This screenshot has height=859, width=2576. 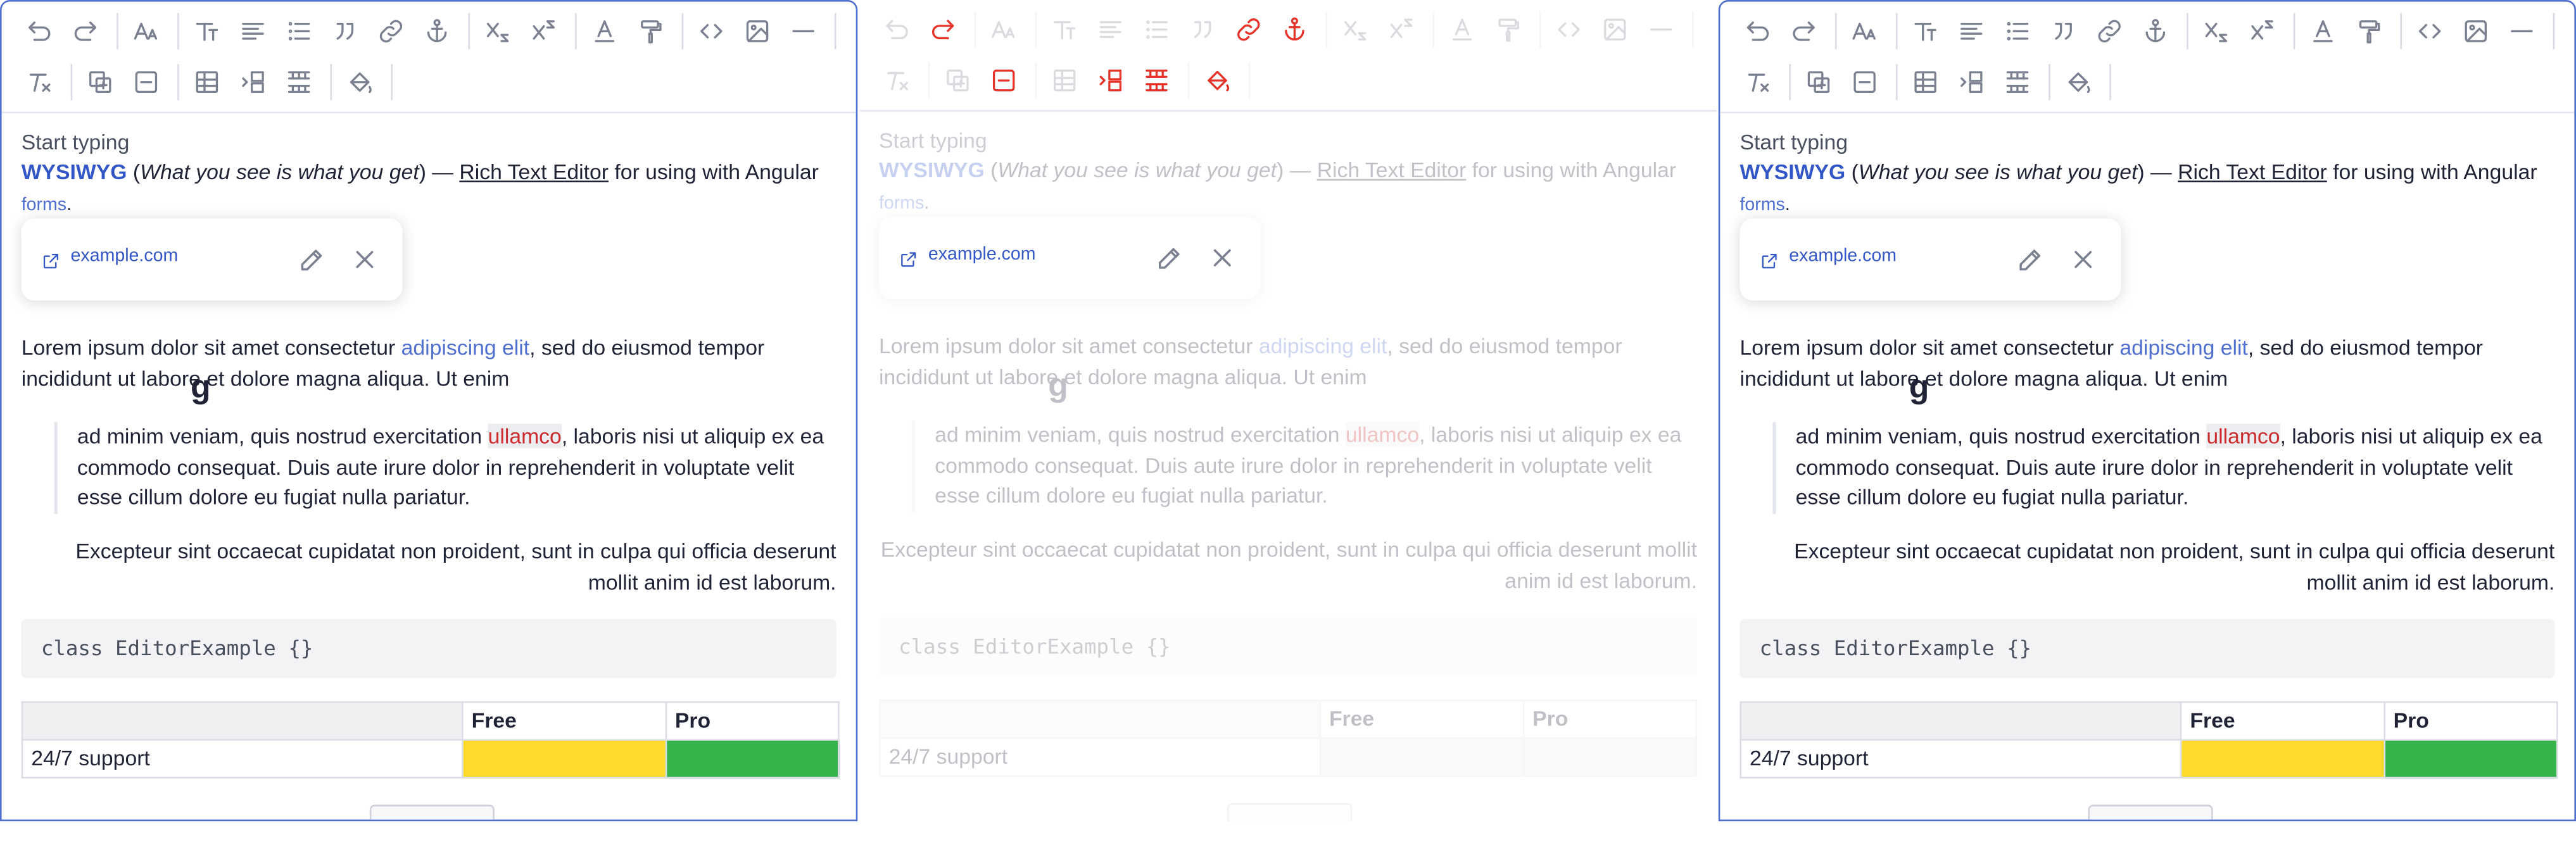 I want to click on merge-cells-icon, so click(x=1156, y=80).